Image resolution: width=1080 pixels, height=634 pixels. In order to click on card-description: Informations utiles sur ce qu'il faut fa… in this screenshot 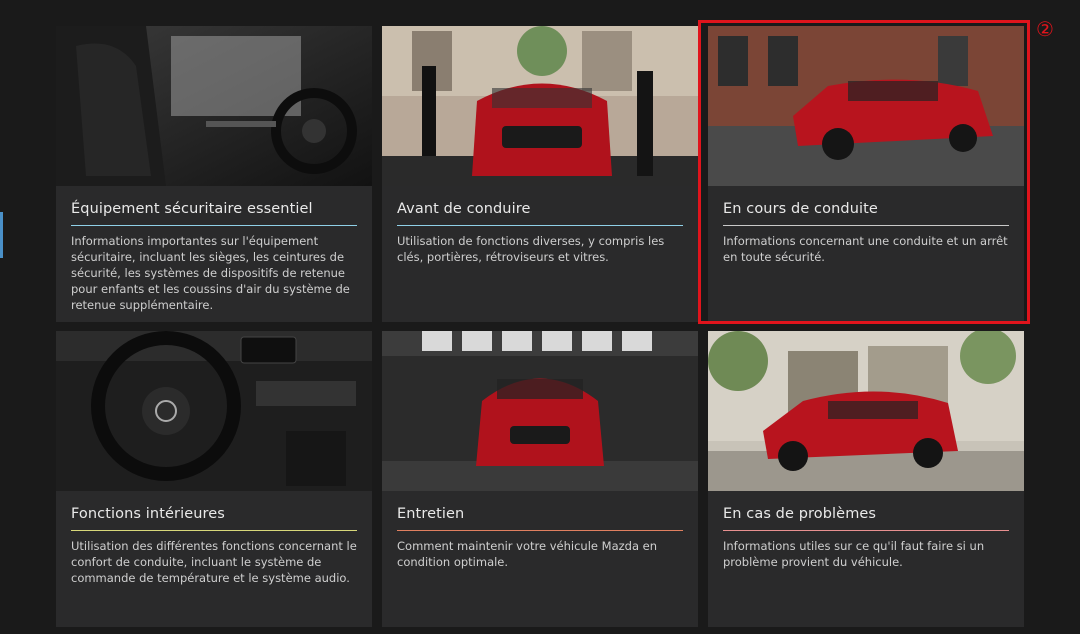, I will do `click(854, 554)`.